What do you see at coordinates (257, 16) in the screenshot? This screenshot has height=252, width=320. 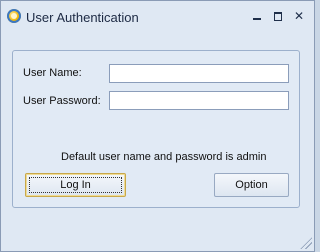 I see `minimize-button` at bounding box center [257, 16].